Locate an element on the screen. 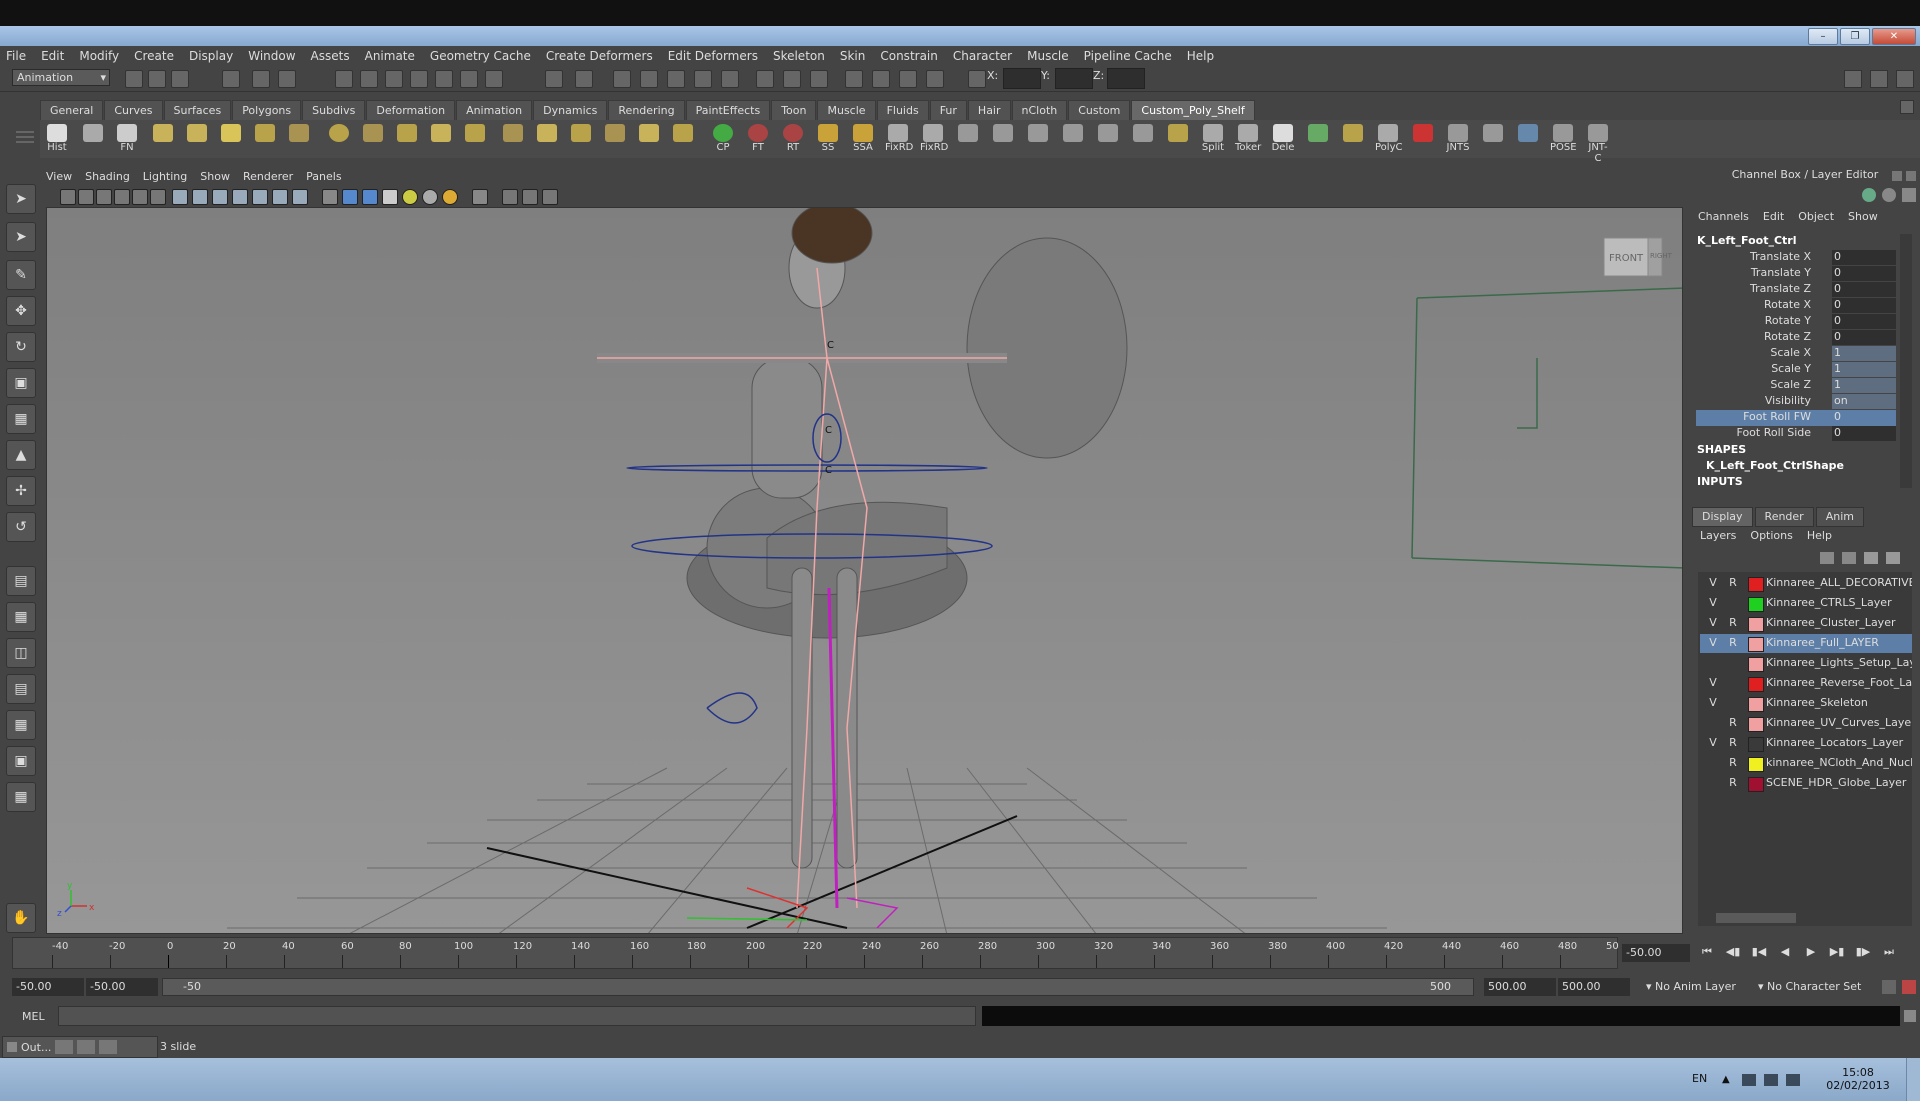  shelf-button-pose: POSE is located at coordinates (1563, 140).